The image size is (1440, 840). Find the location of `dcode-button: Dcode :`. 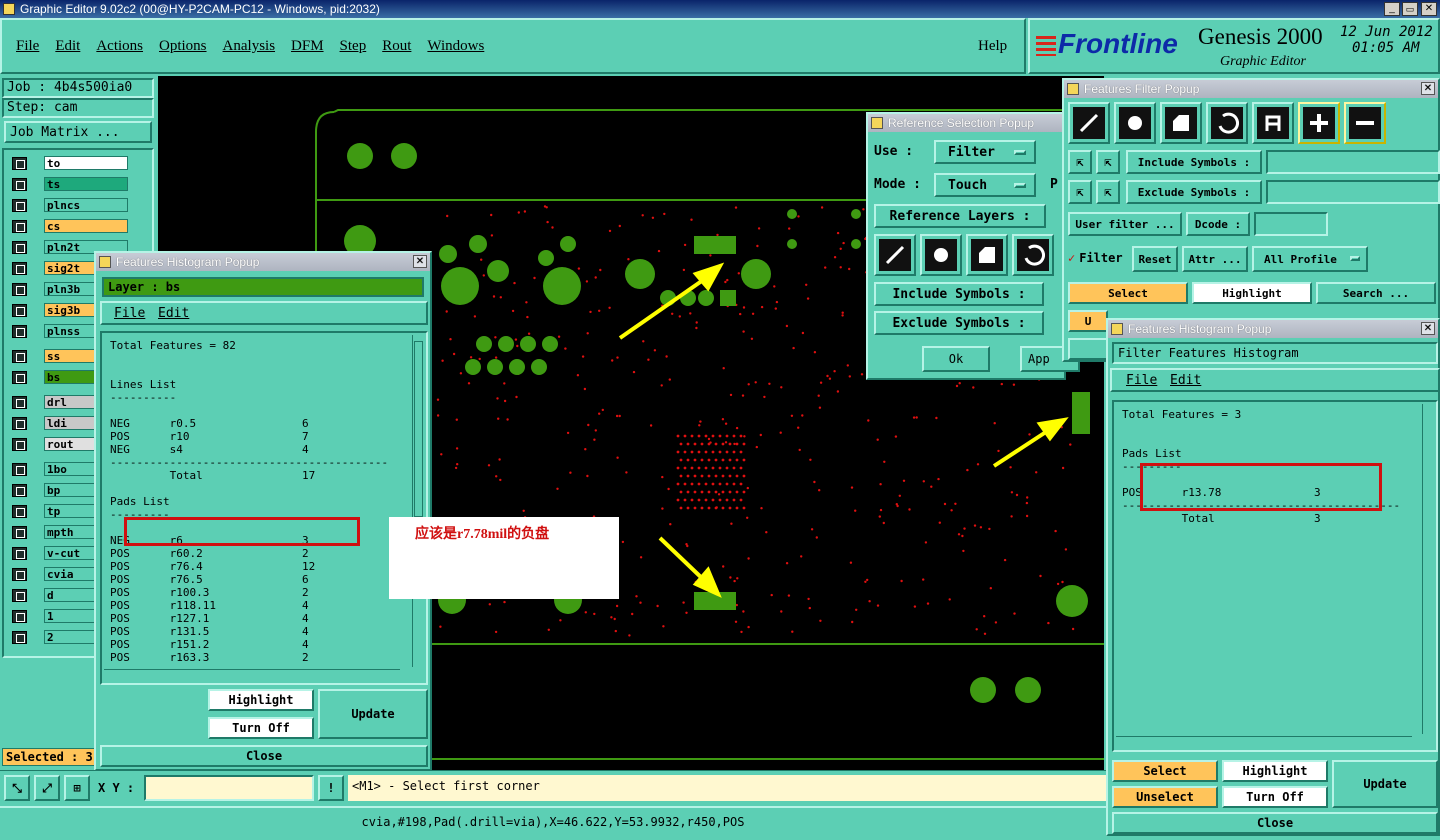

dcode-button: Dcode : is located at coordinates (1218, 224).